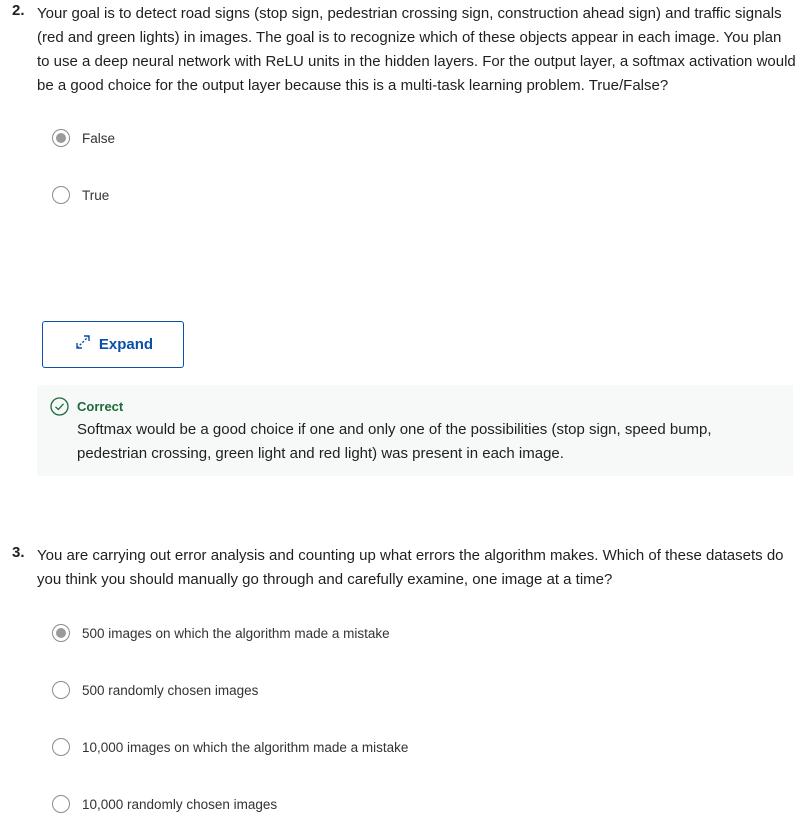  What do you see at coordinates (83, 344) in the screenshot?
I see `expand-arrows-icon` at bounding box center [83, 344].